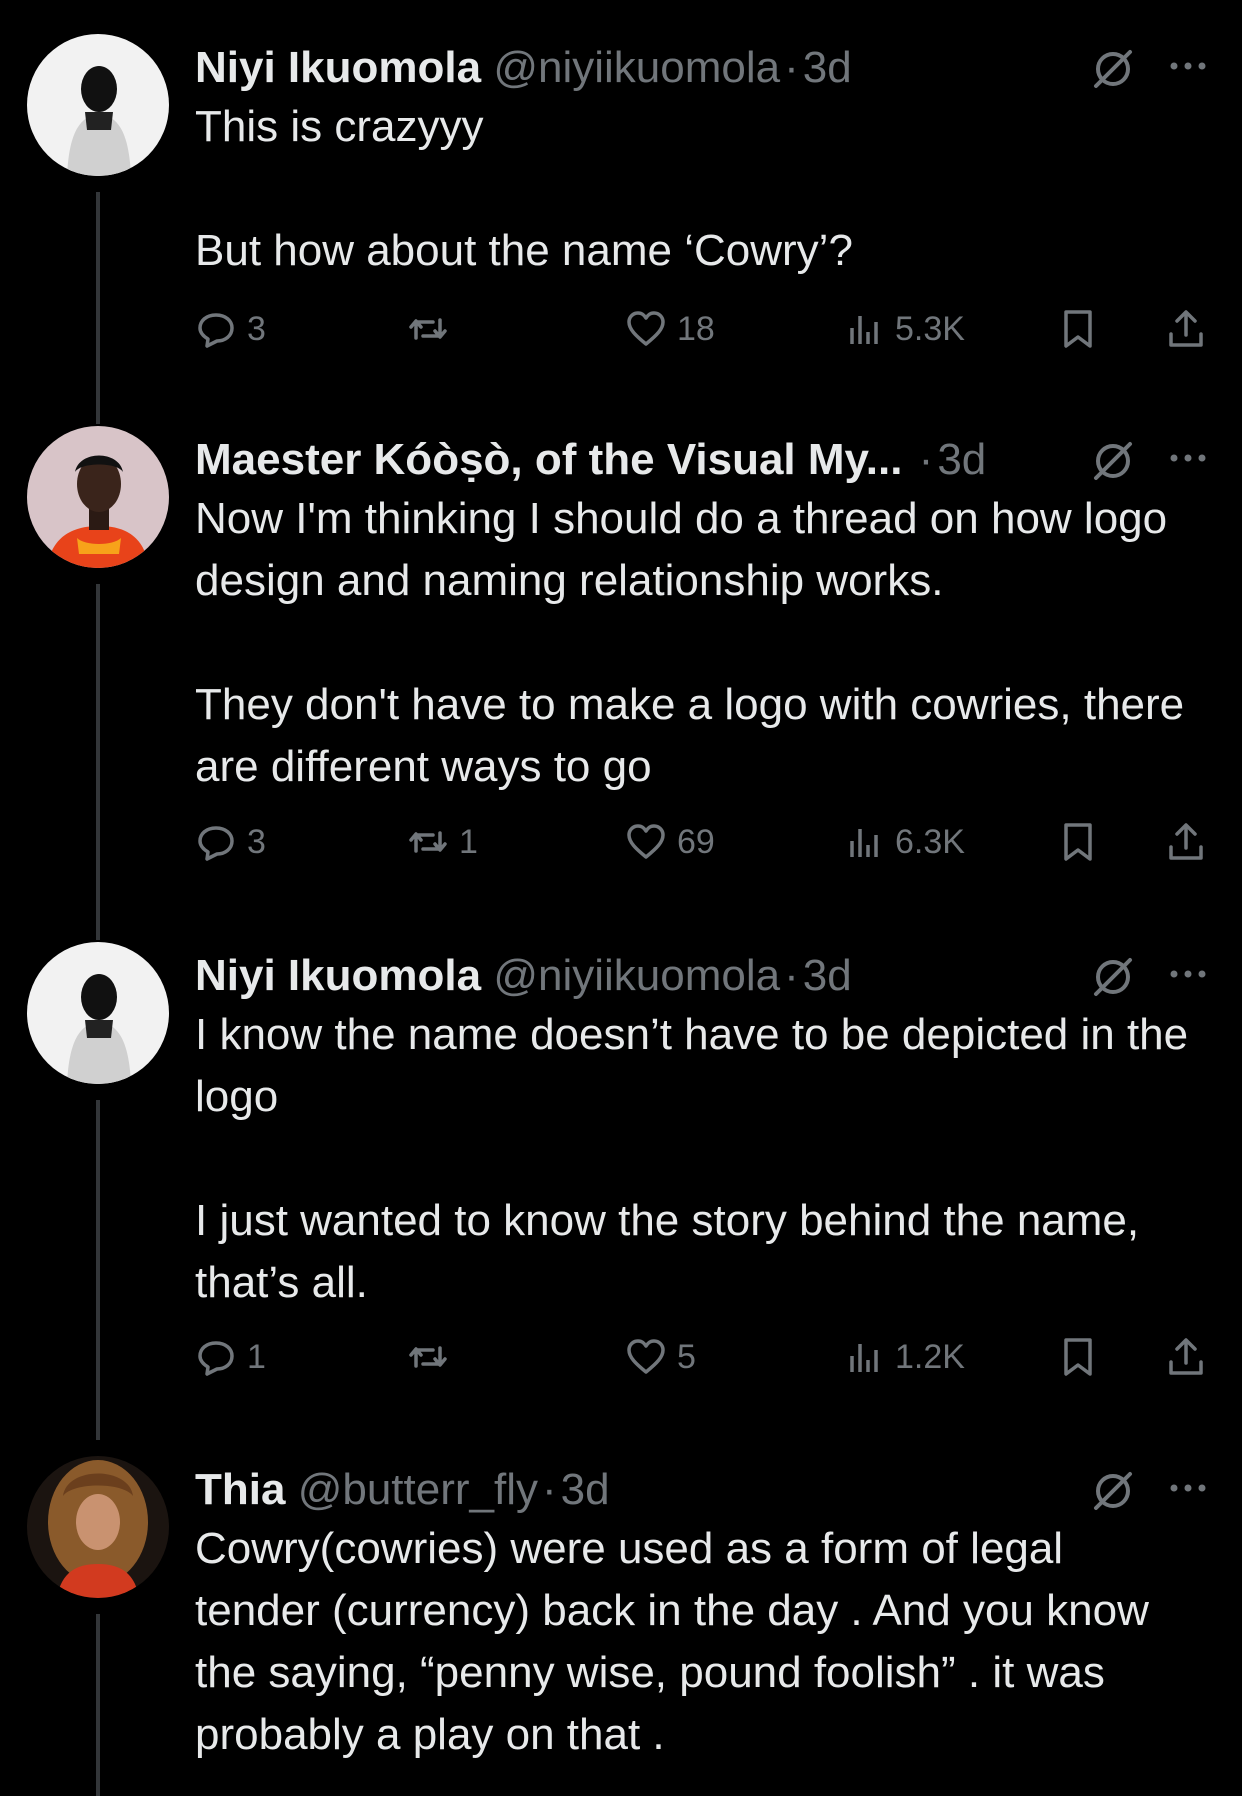  I want to click on post-actions: 1 5 1.2K, so click(705, 1357).